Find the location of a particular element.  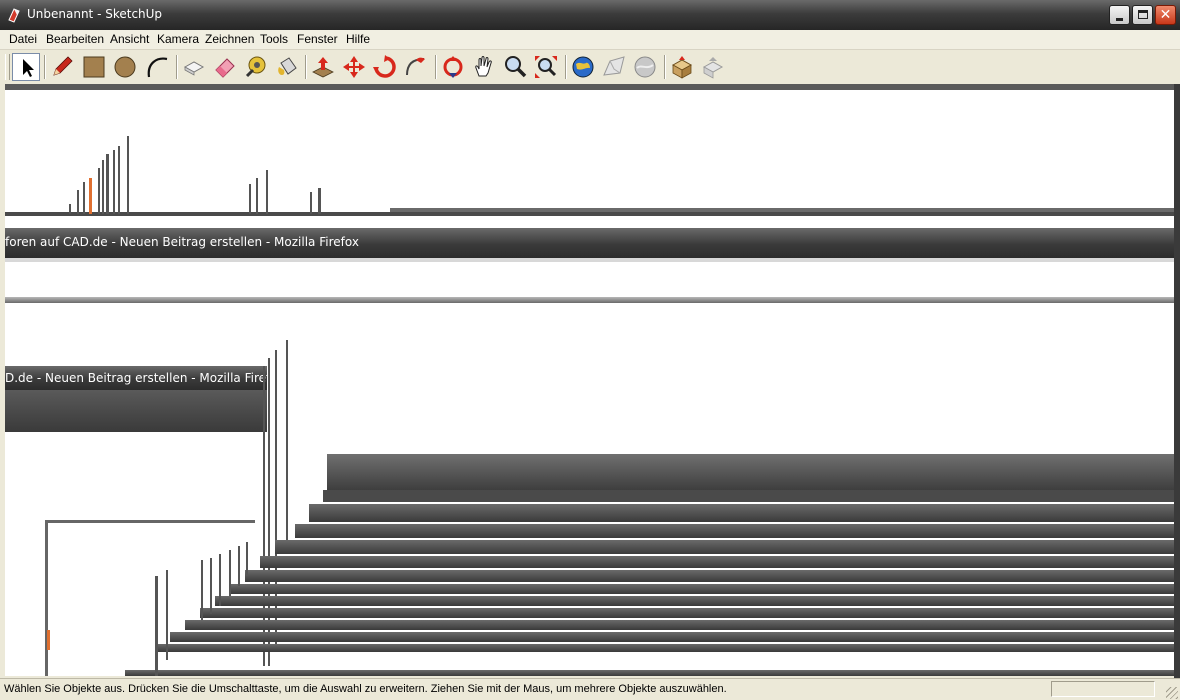

zoom-icon is located at coordinates (516, 67).